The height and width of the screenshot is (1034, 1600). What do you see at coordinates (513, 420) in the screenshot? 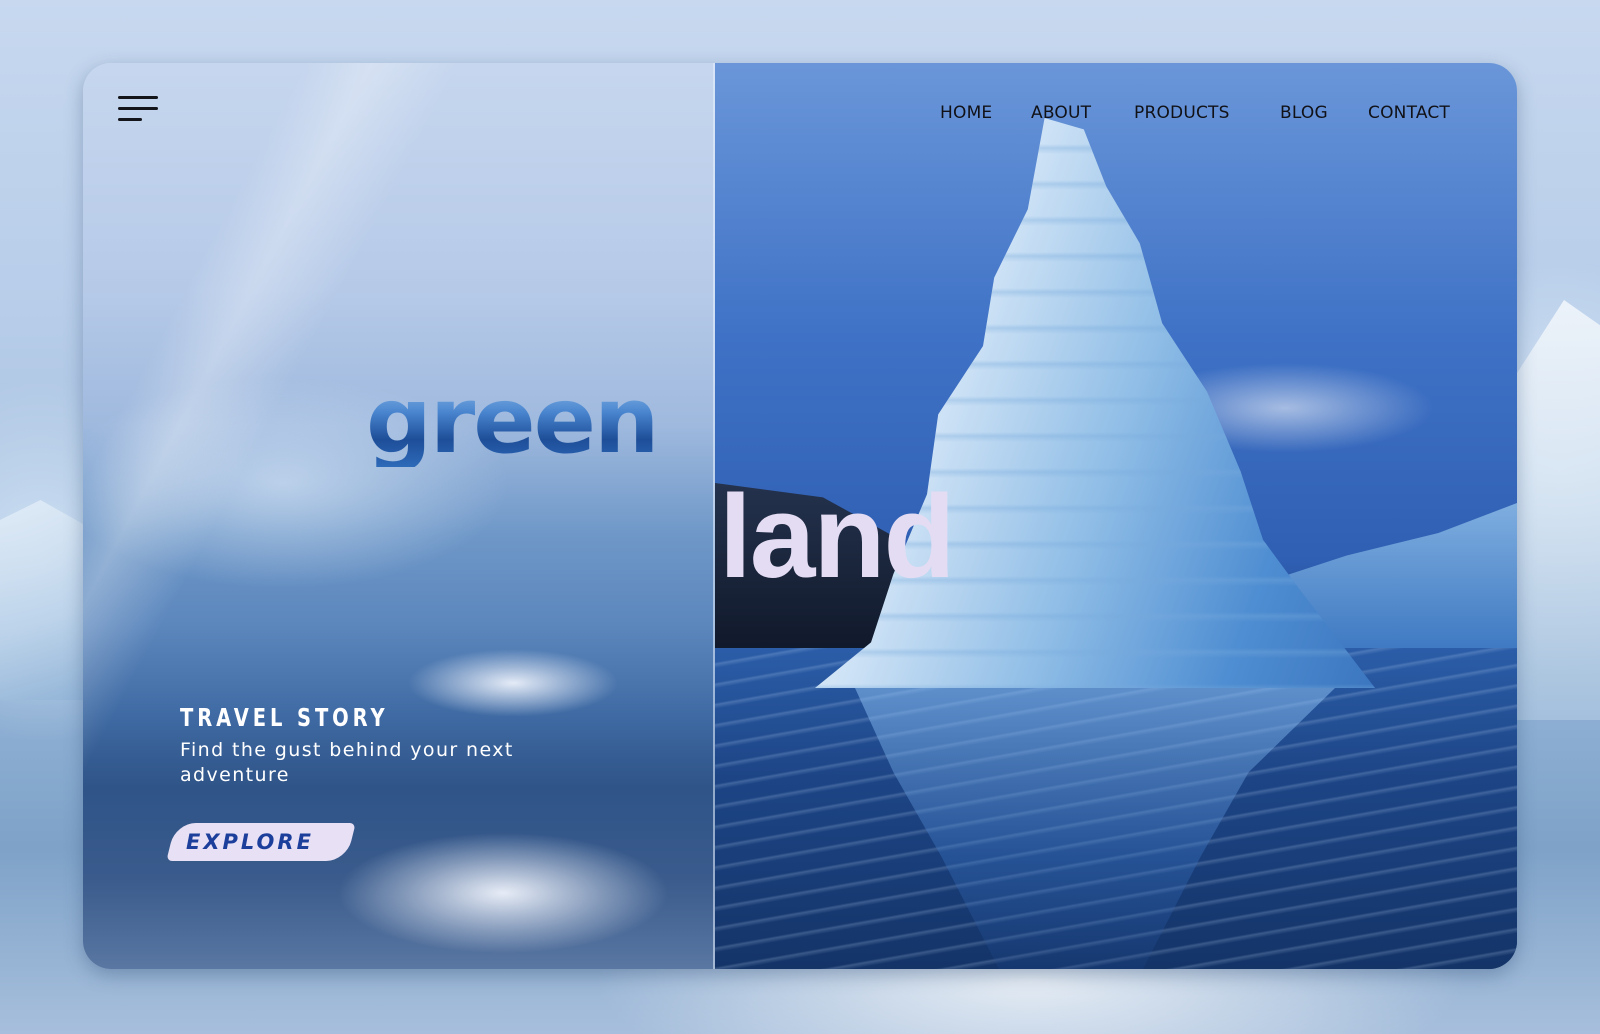
I see `hero-title-green: green` at bounding box center [513, 420].